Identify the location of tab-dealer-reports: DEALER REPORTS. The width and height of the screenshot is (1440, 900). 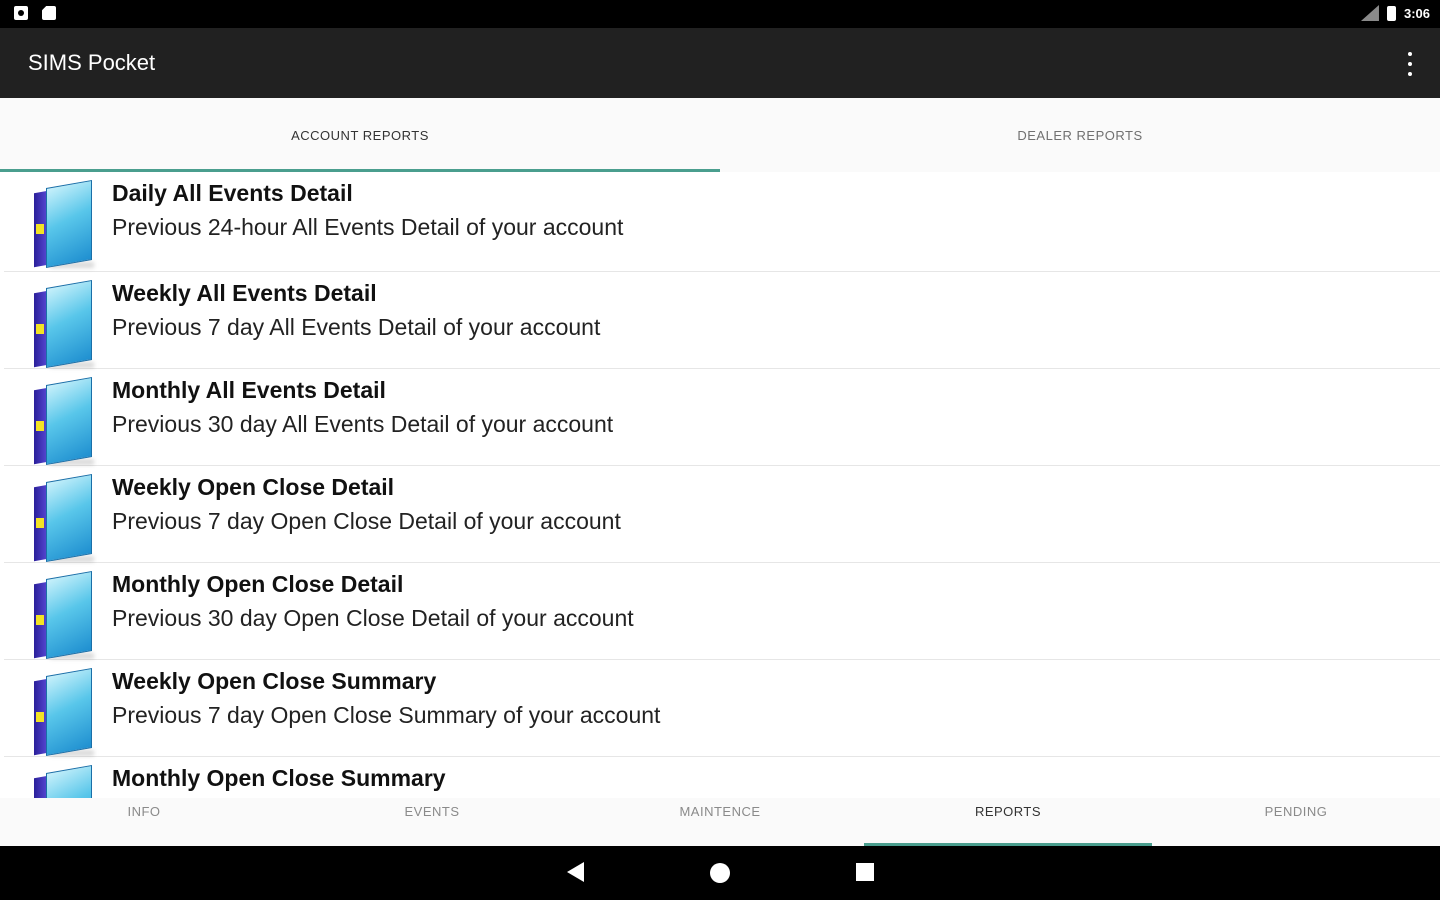
(1080, 135).